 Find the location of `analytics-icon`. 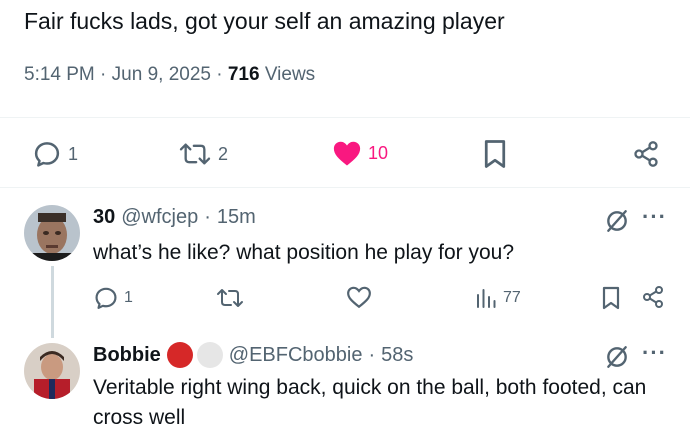

analytics-icon is located at coordinates (486, 298).